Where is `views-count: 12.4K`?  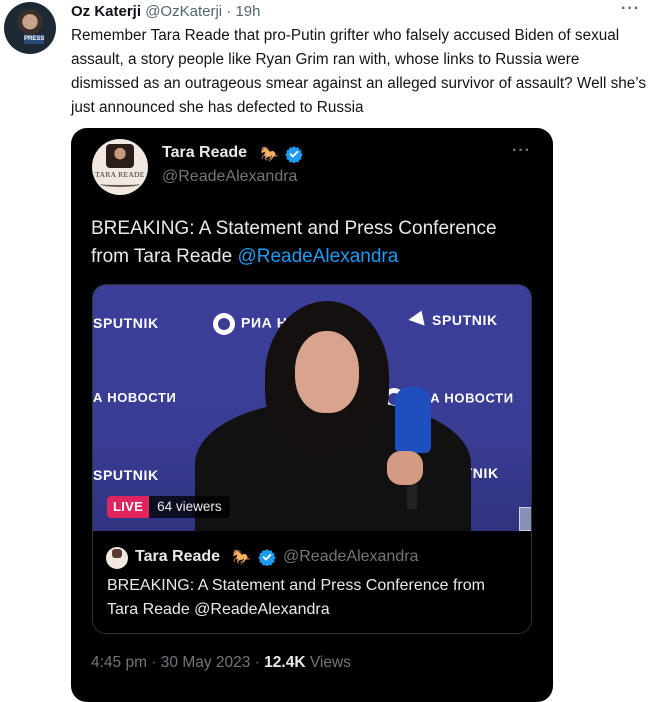
views-count: 12.4K is located at coordinates (285, 662).